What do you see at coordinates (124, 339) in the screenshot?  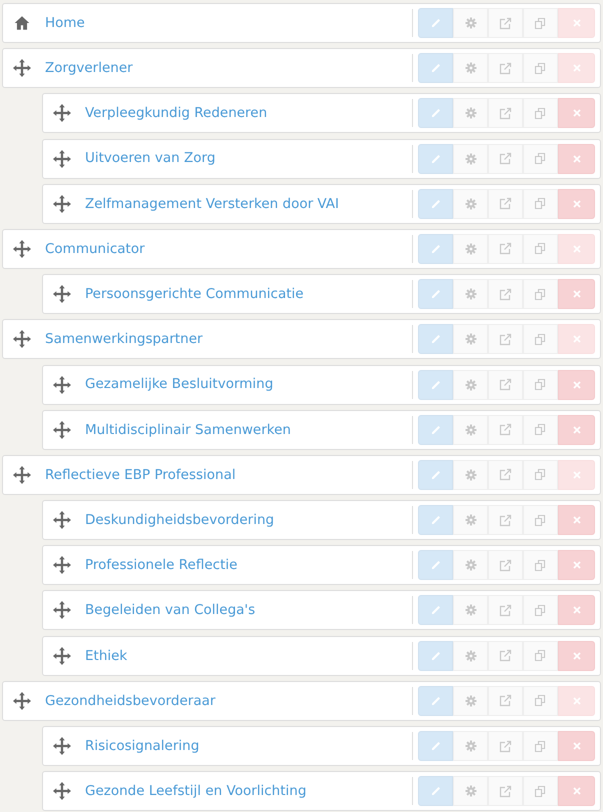 I see `page-link: Samenwerkingspartner` at bounding box center [124, 339].